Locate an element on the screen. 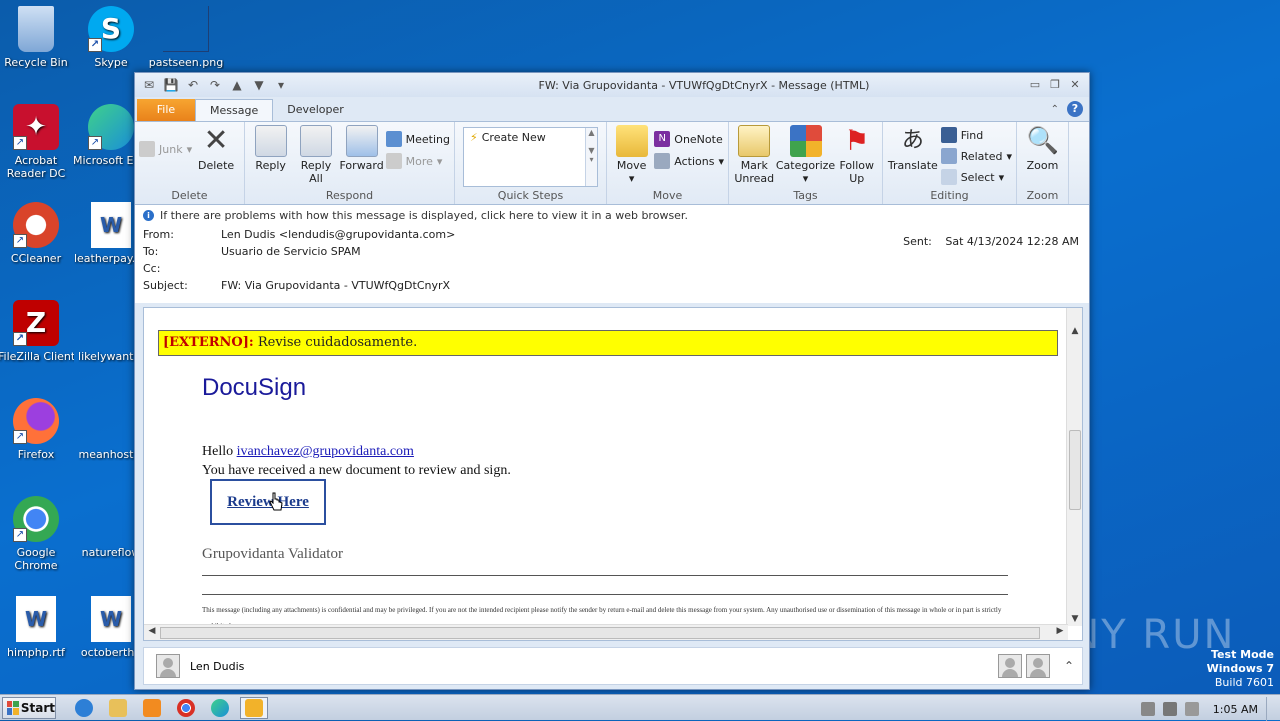 This screenshot has height=721, width=1280. taskbar-edge is located at coordinates (220, 708).